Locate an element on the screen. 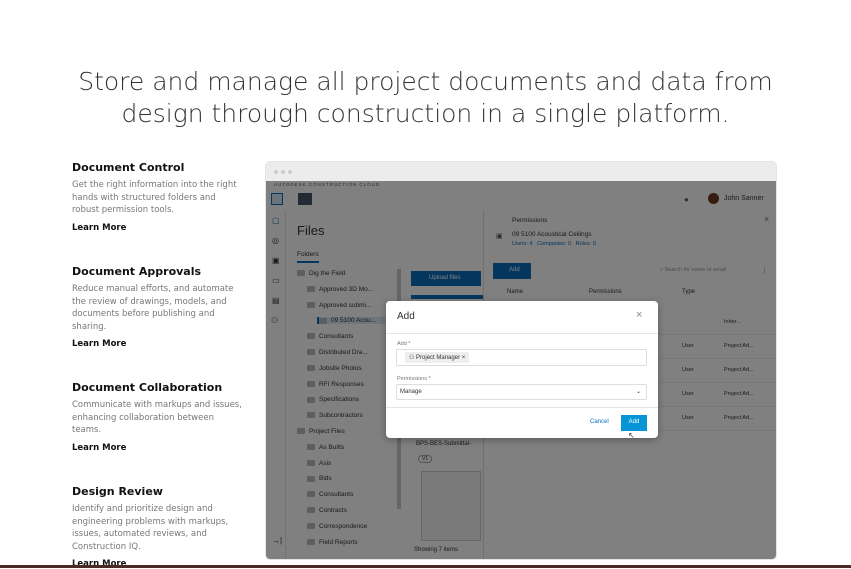  chip-label: Project Manager is located at coordinates (438, 358).